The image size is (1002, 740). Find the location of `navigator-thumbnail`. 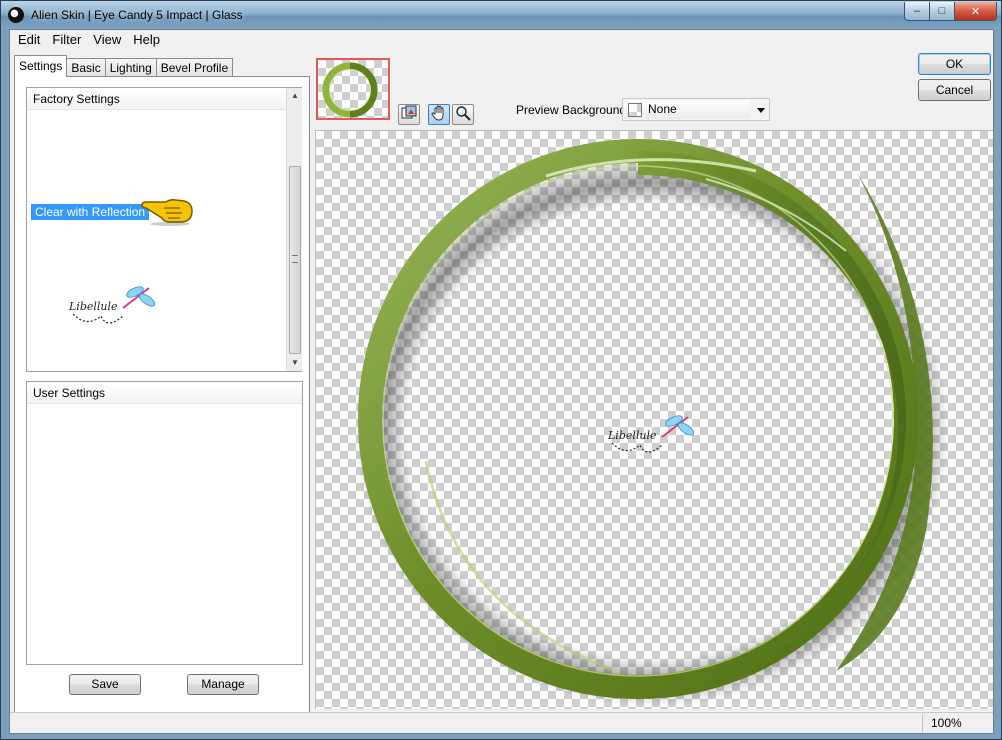

navigator-thumbnail is located at coordinates (353, 89).